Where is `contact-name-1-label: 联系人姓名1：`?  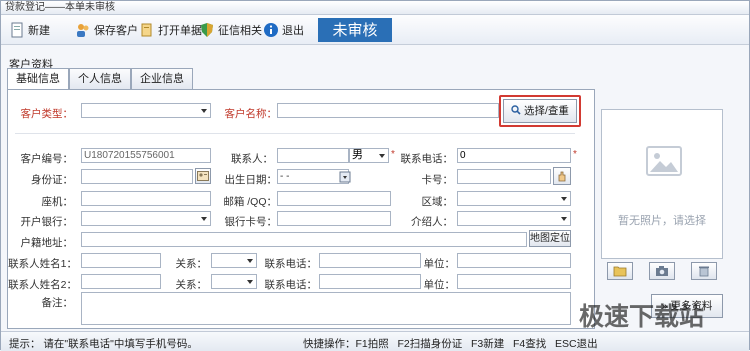 contact-name-1-label: 联系人姓名1： is located at coordinates (42, 264).